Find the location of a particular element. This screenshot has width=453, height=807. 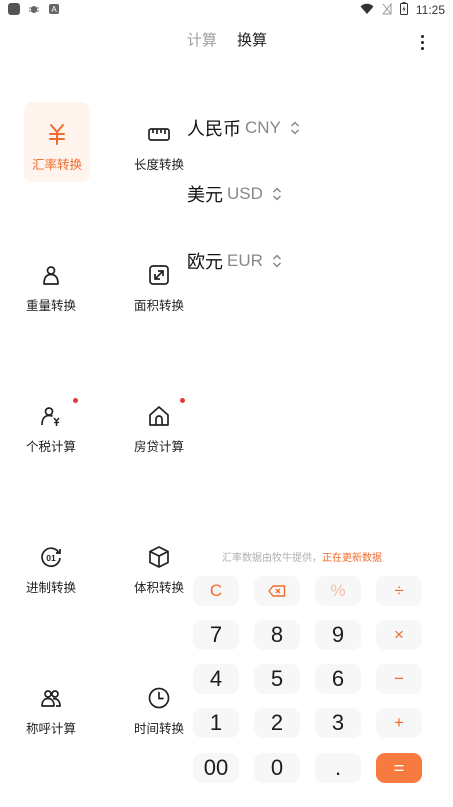

backspace-button is located at coordinates (277, 591).